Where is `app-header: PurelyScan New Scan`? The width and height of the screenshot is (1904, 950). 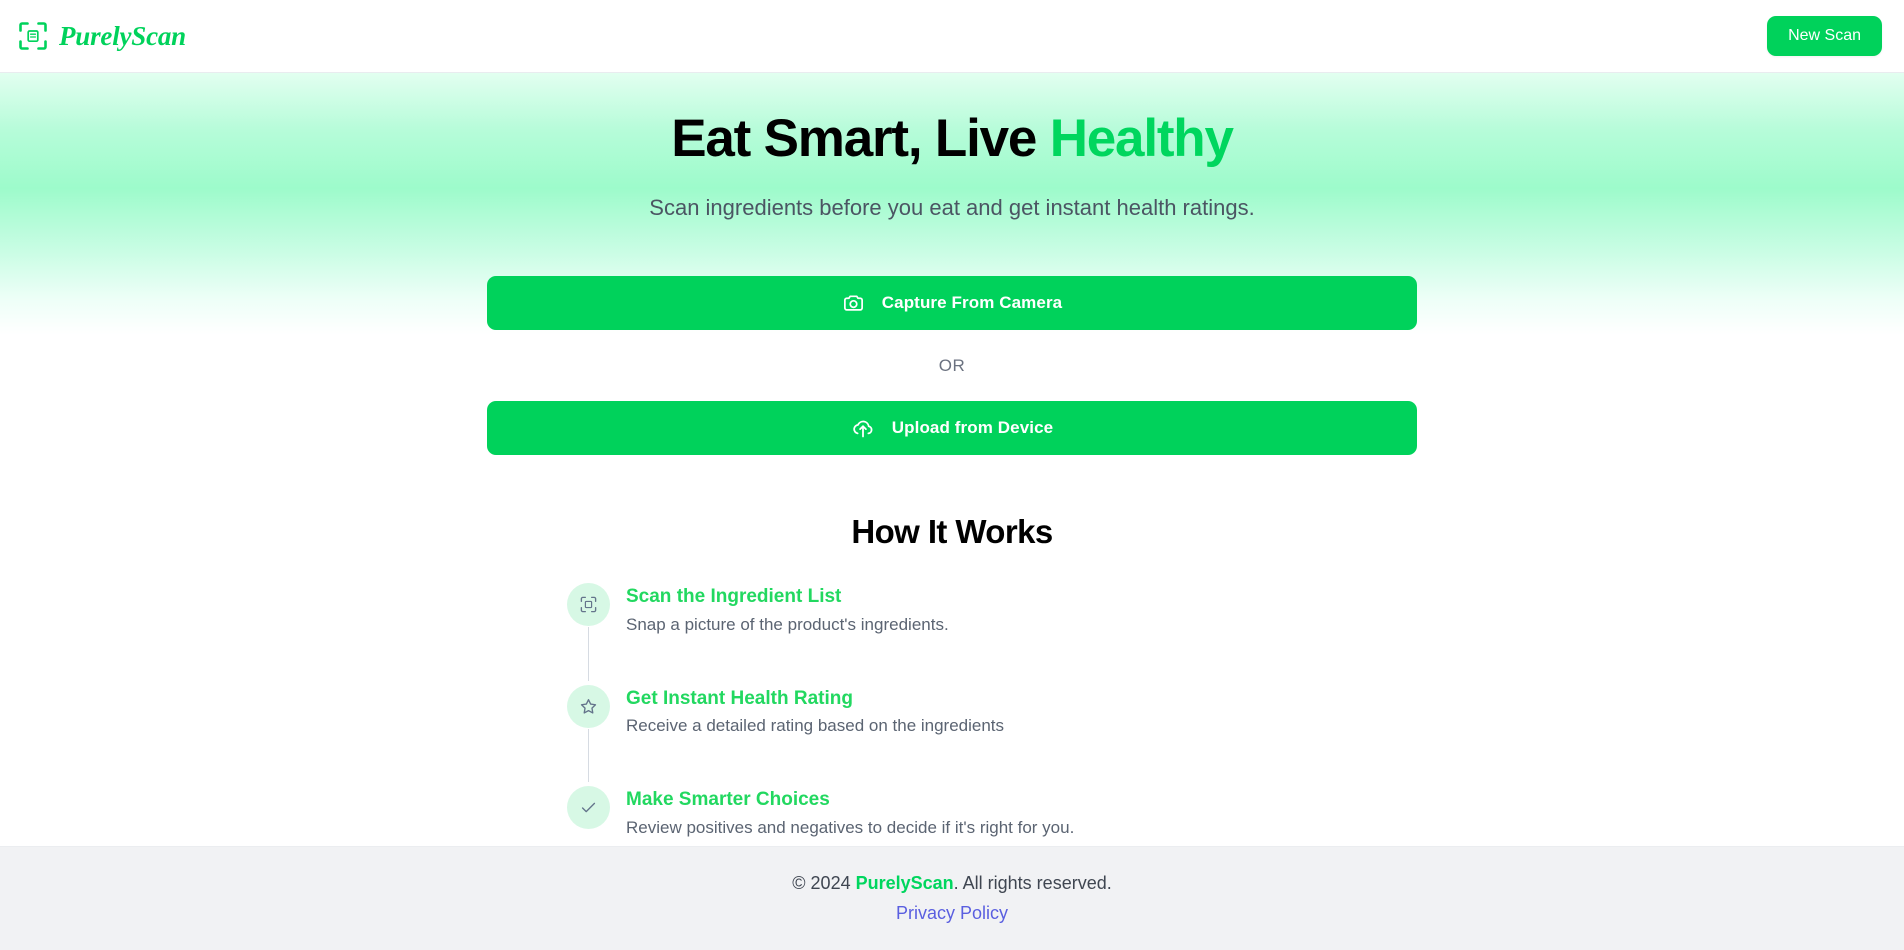 app-header: PurelyScan New Scan is located at coordinates (952, 36).